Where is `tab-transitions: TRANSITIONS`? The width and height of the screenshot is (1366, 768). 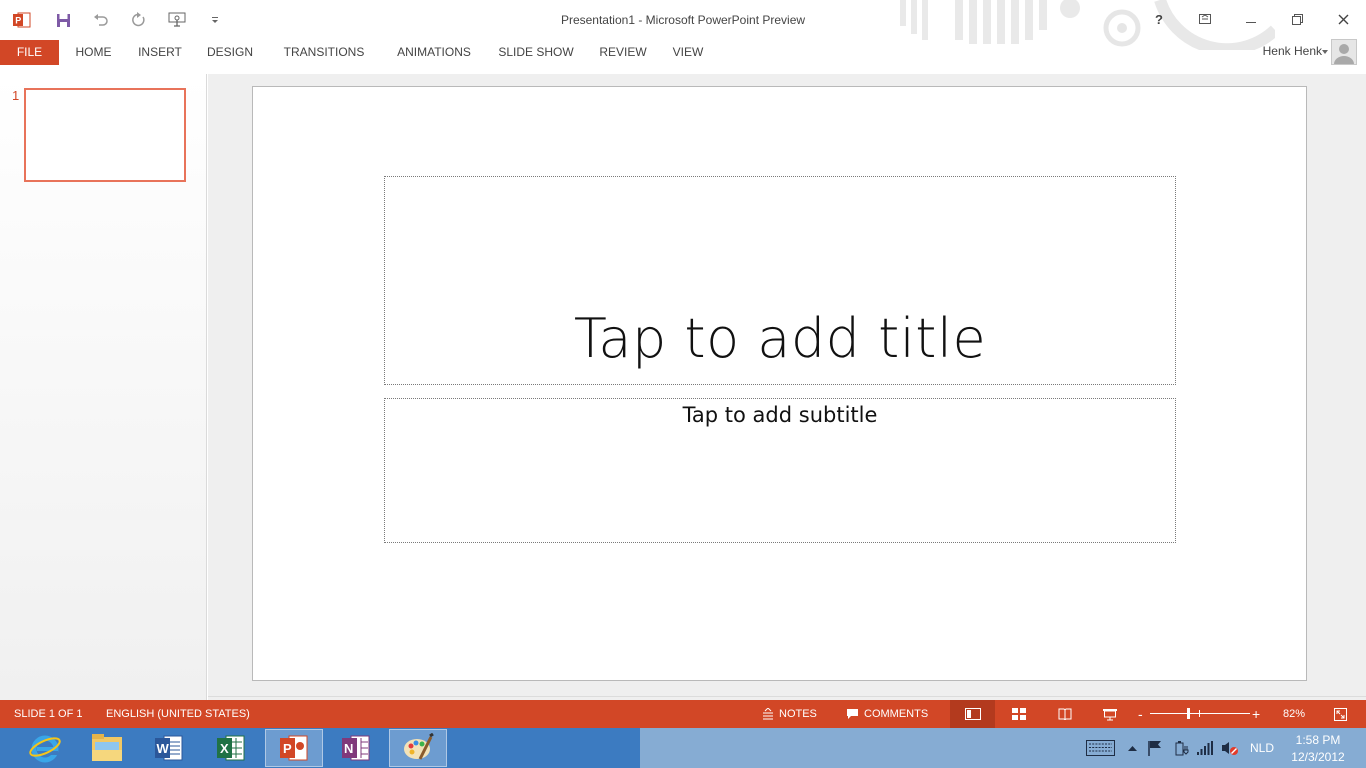
tab-transitions: TRANSITIONS is located at coordinates (324, 52).